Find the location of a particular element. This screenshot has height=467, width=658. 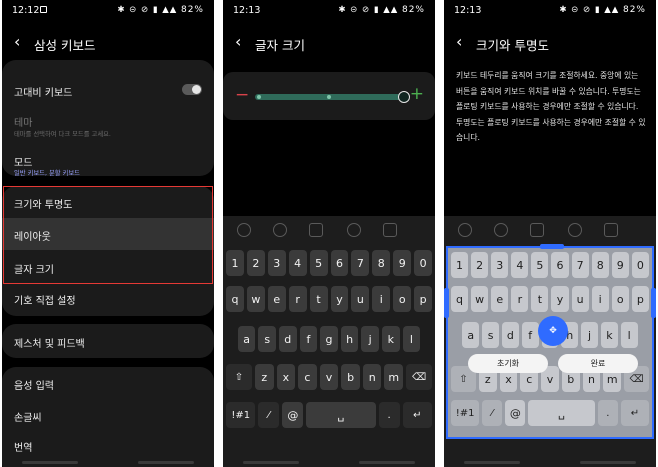

key-y: y is located at coordinates (339, 299).